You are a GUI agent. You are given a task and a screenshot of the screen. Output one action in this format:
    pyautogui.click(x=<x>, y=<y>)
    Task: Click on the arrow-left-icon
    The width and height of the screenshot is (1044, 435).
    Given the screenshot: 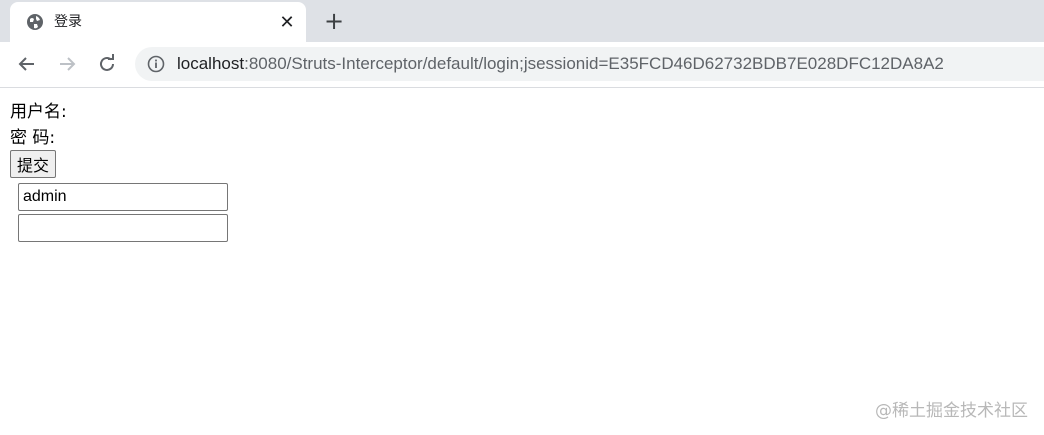 What is the action you would take?
    pyautogui.click(x=26, y=64)
    